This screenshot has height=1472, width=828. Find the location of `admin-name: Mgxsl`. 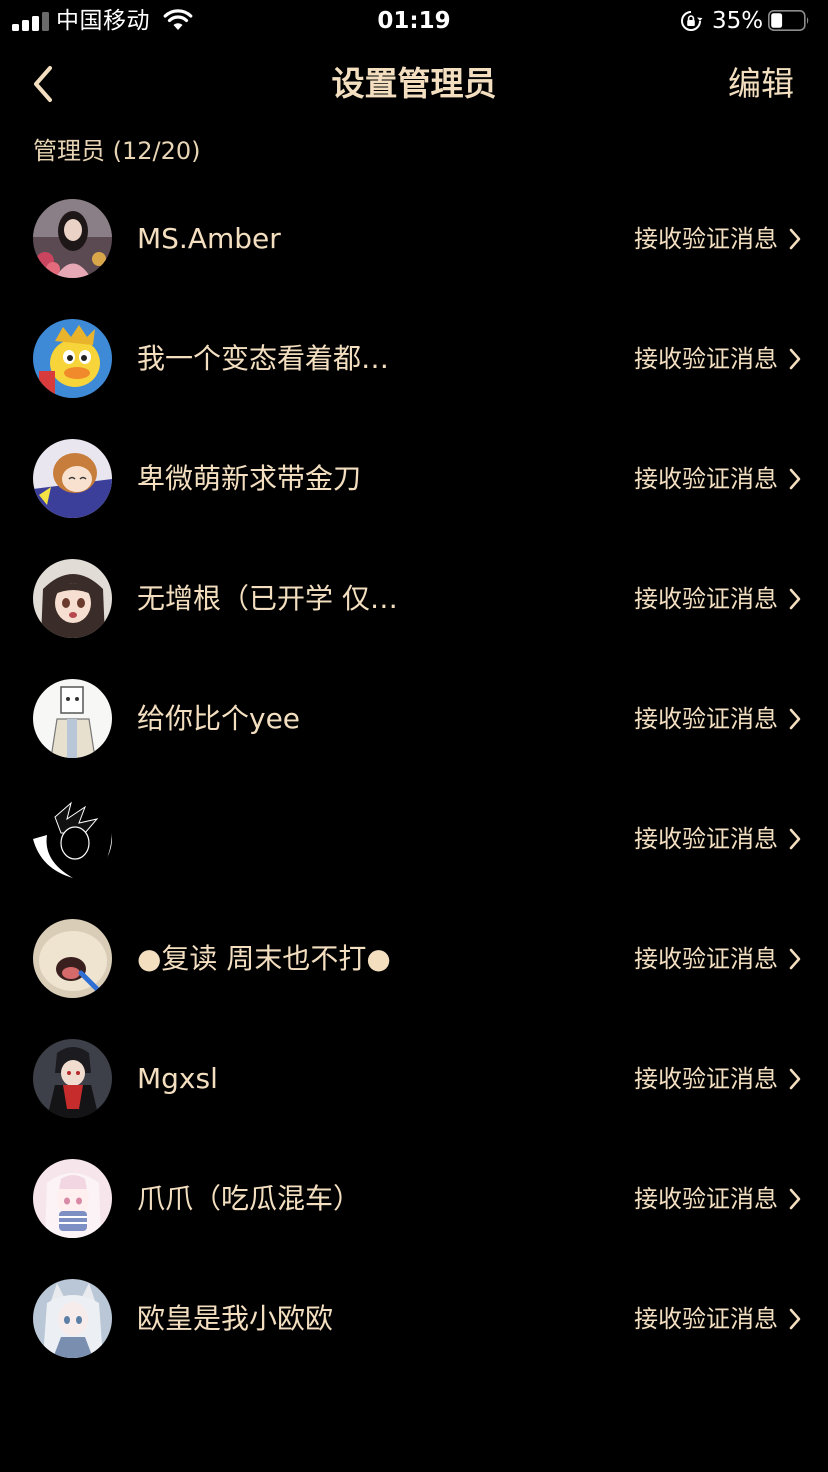

admin-name: Mgxsl is located at coordinates (177, 1078).